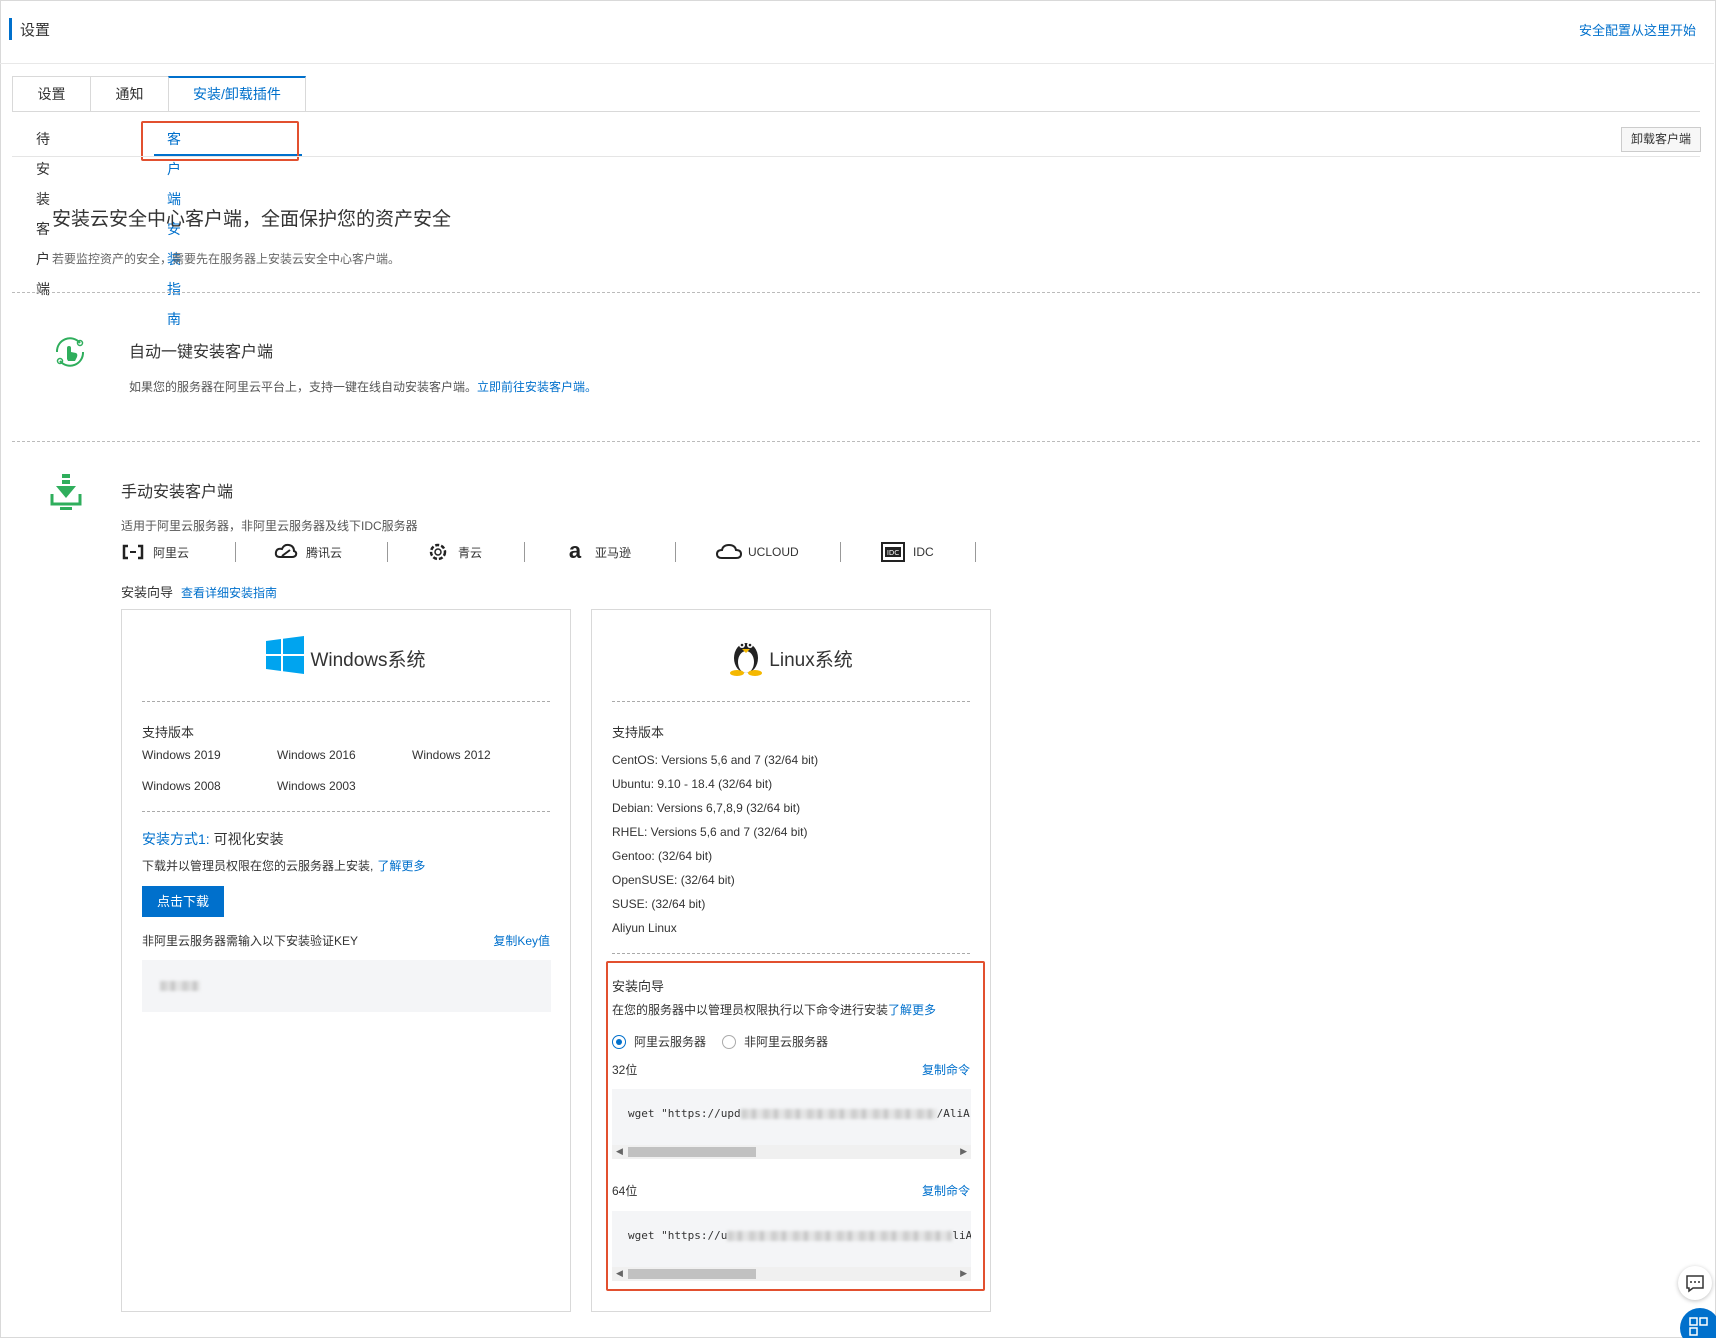 The image size is (1716, 1338). What do you see at coordinates (644, 928) in the screenshot?
I see `linux-version: Aliyun Linux` at bounding box center [644, 928].